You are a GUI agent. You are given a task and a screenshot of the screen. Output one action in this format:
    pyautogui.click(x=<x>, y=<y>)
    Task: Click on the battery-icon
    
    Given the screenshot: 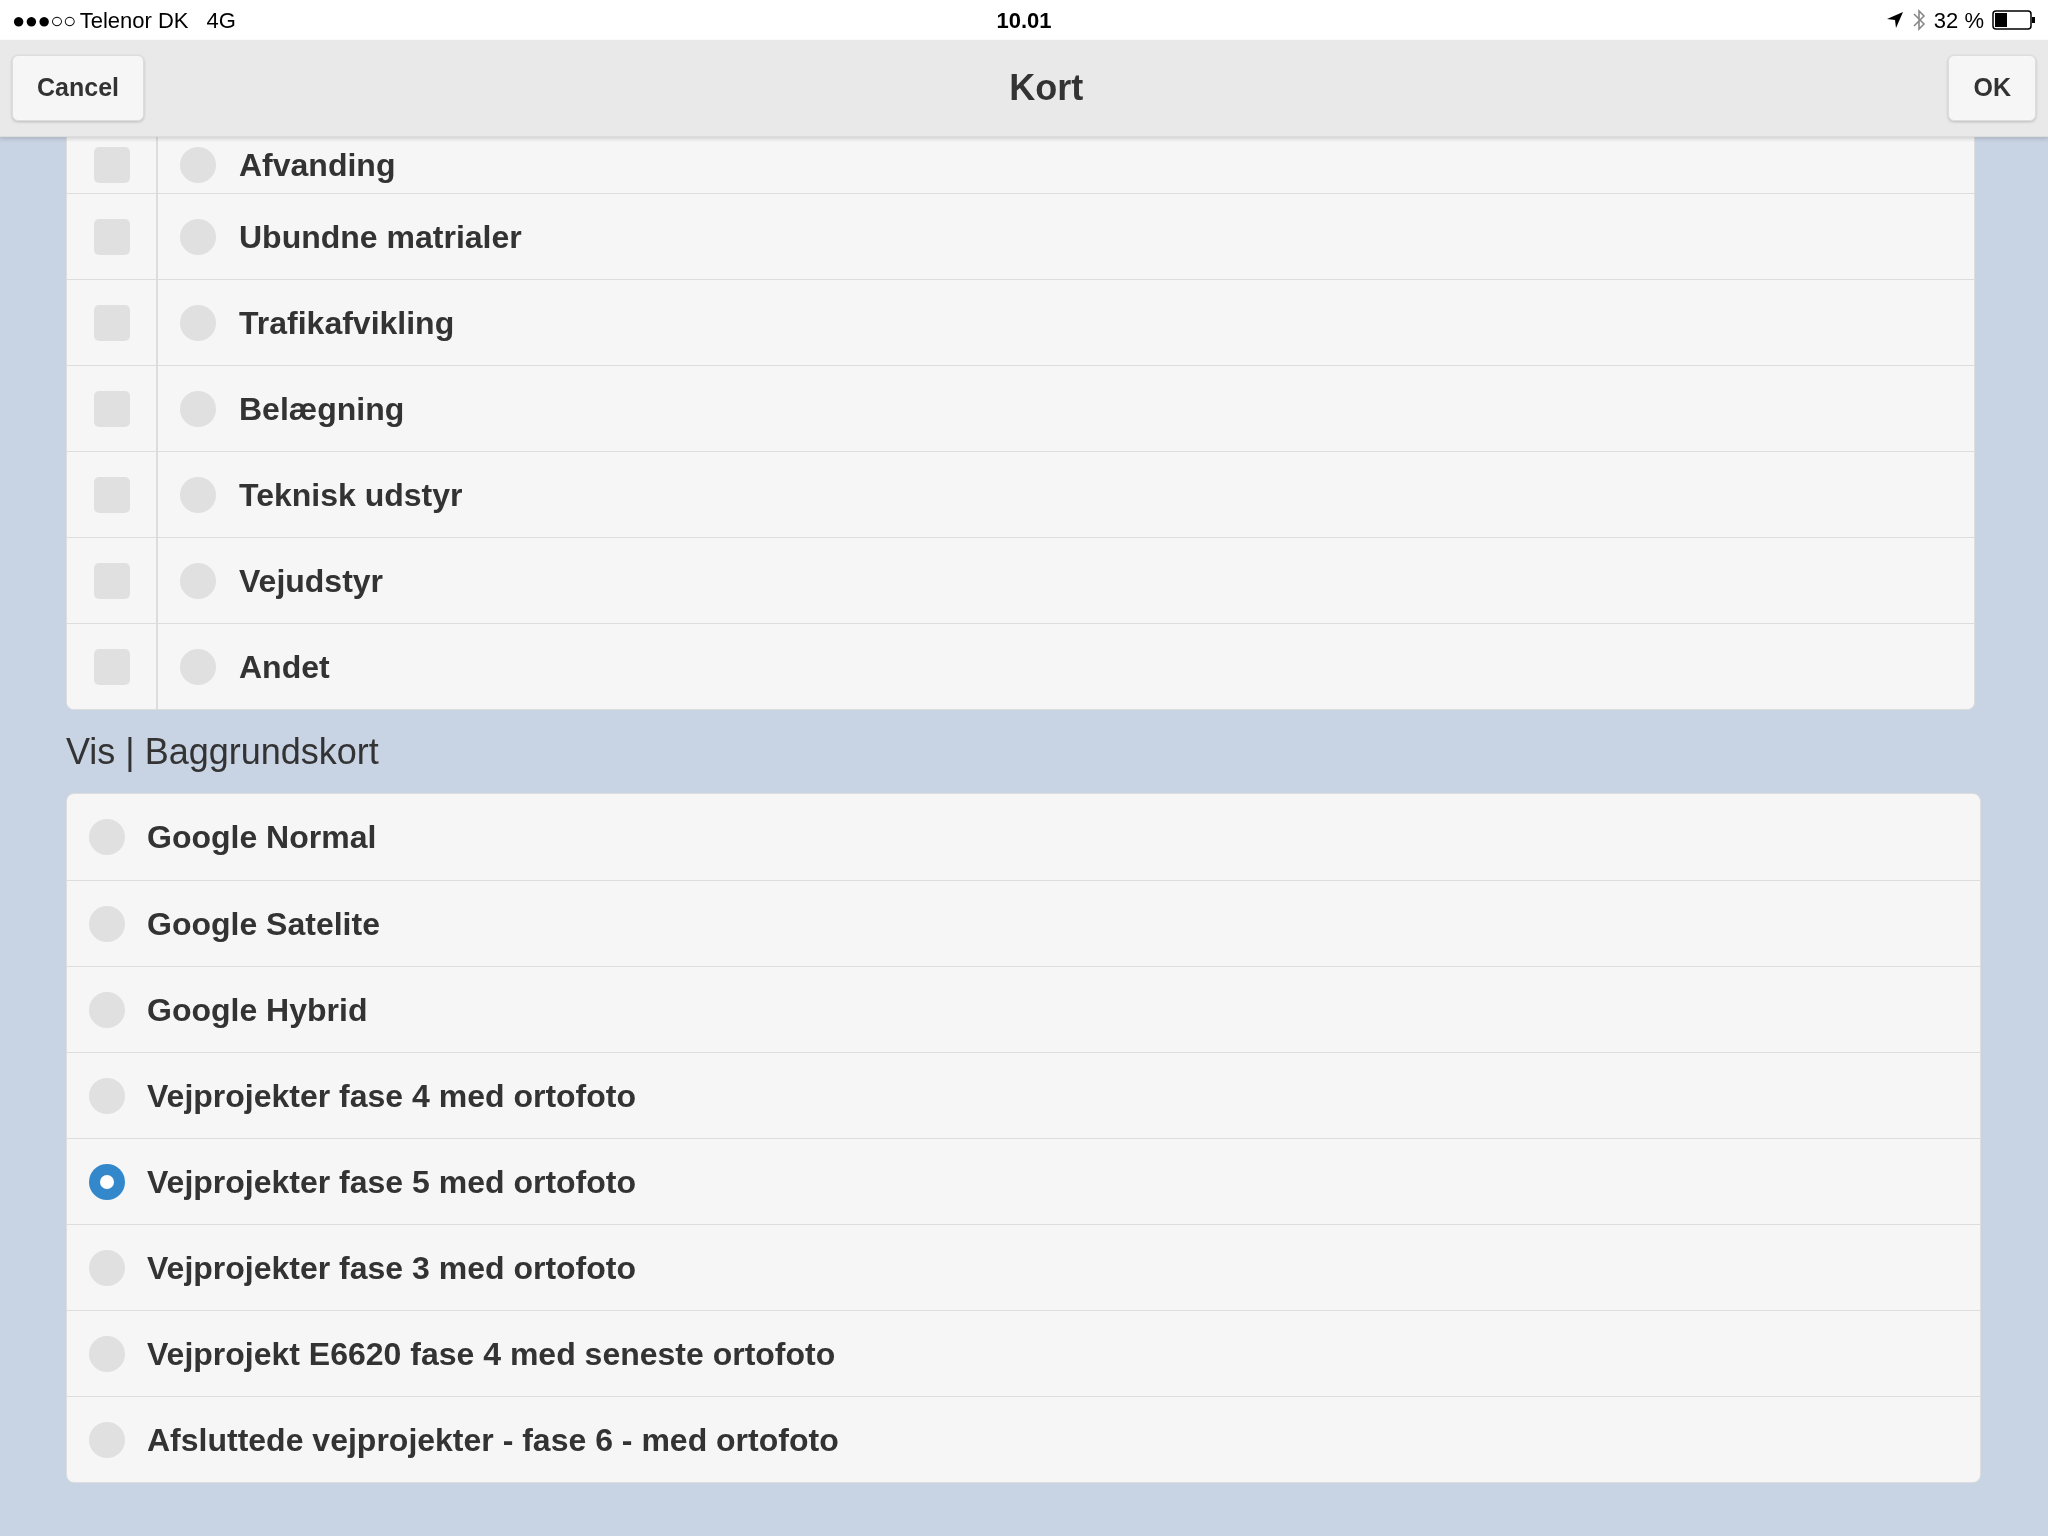 What is the action you would take?
    pyautogui.click(x=2014, y=20)
    